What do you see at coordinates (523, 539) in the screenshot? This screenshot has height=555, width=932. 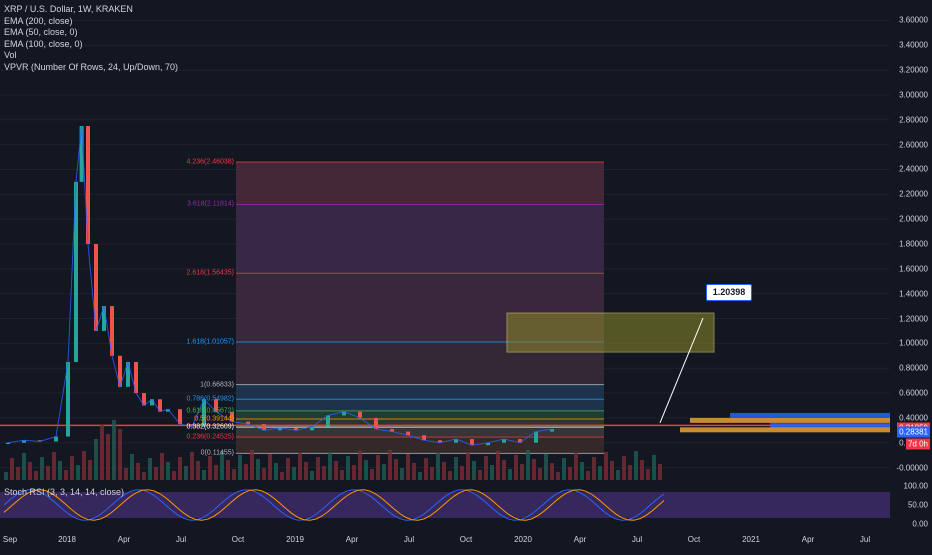 I see `time-tick-label: 2020` at bounding box center [523, 539].